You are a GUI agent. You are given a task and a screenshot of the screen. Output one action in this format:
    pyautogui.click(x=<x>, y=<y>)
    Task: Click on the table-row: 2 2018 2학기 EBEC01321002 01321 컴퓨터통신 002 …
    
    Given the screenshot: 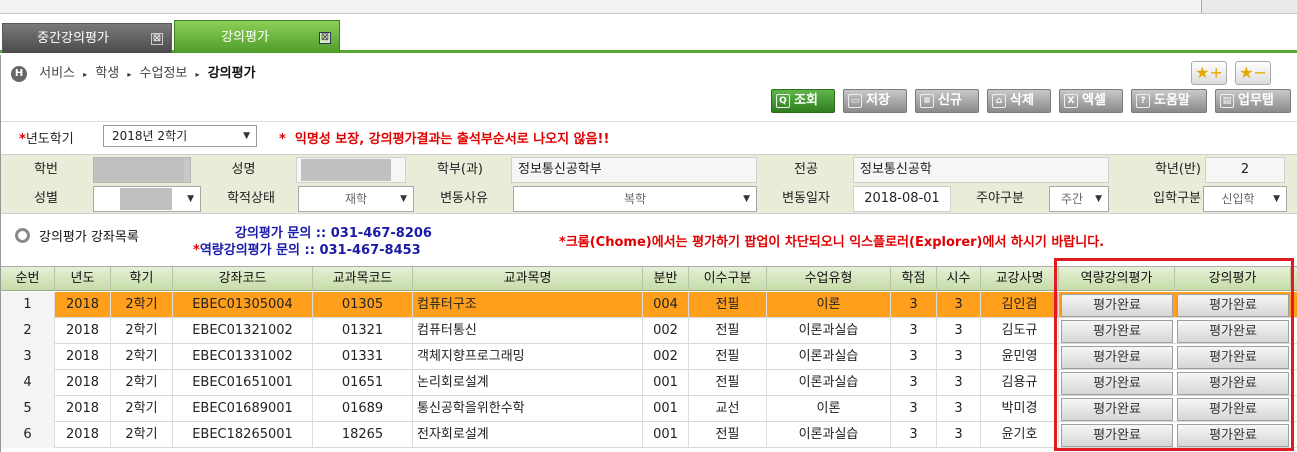 What is the action you would take?
    pyautogui.click(x=649, y=331)
    